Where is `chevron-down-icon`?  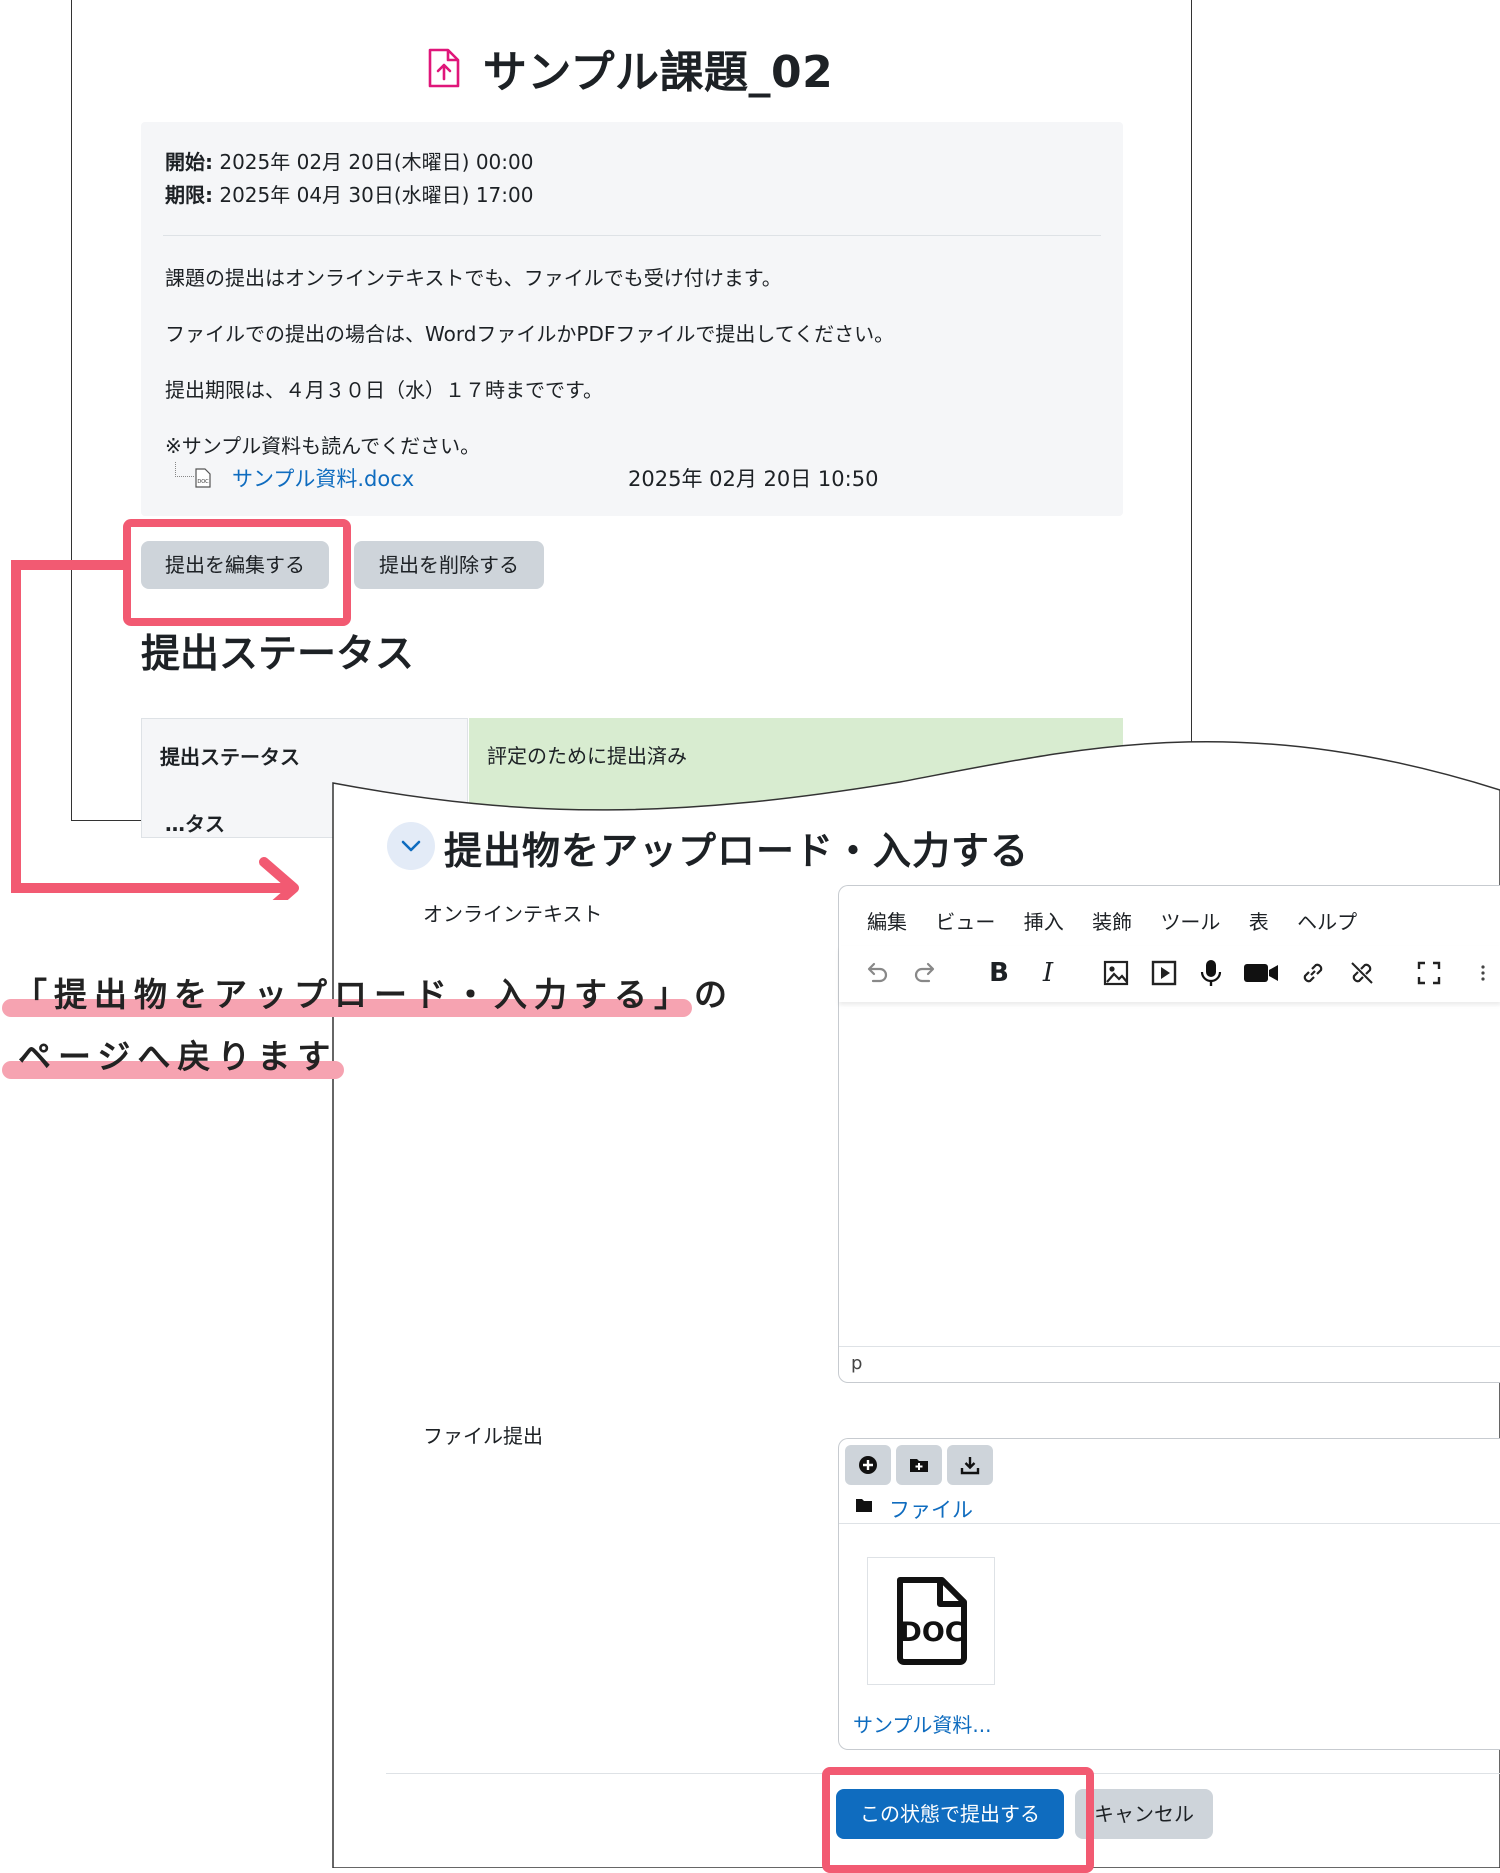
chevron-down-icon is located at coordinates (411, 846).